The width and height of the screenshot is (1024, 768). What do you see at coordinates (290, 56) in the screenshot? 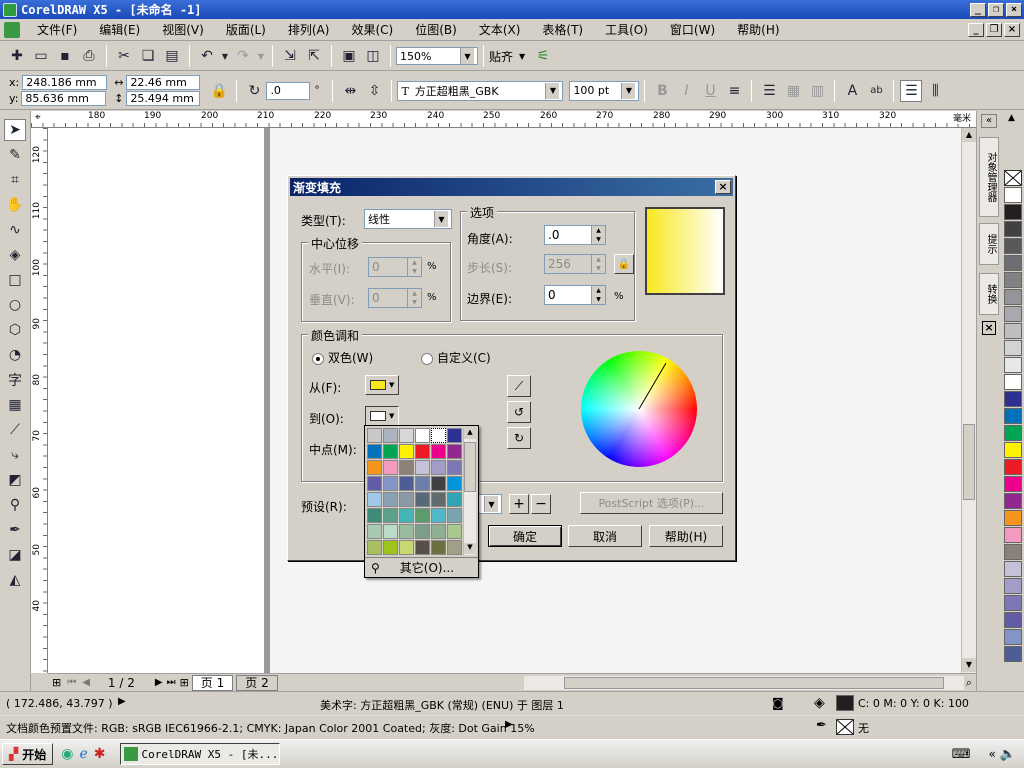
I see `import-icon: ⇲` at bounding box center [290, 56].